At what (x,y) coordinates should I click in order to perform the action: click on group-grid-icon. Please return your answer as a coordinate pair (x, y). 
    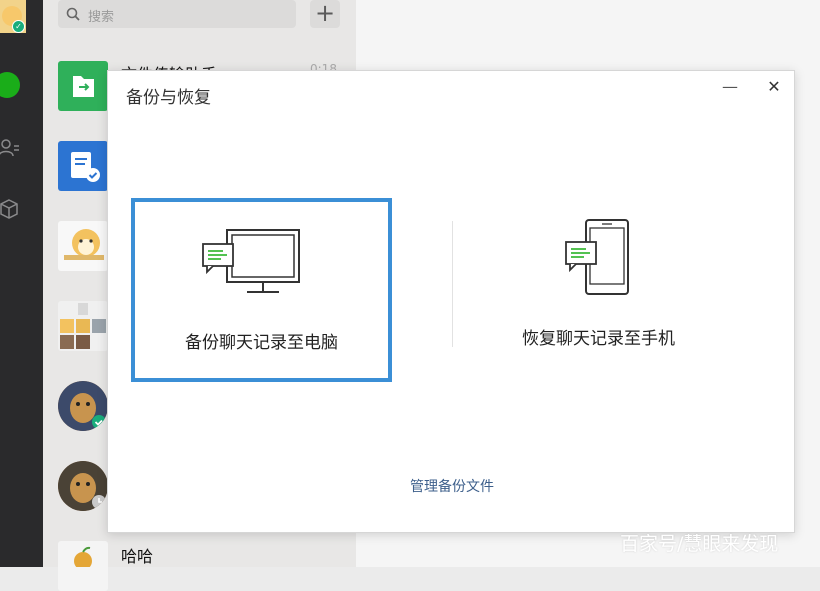
    Looking at the image, I should click on (83, 326).